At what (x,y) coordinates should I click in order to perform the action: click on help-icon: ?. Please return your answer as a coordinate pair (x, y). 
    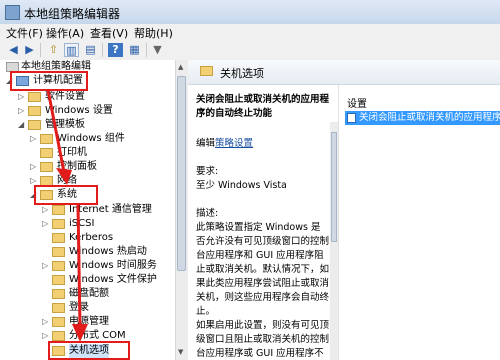
    Looking at the image, I should click on (115, 50).